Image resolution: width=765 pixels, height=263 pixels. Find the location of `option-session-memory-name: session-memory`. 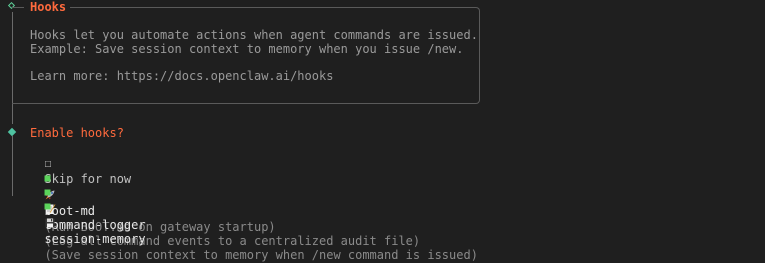

option-session-memory-name: session-memory is located at coordinates (95, 239).